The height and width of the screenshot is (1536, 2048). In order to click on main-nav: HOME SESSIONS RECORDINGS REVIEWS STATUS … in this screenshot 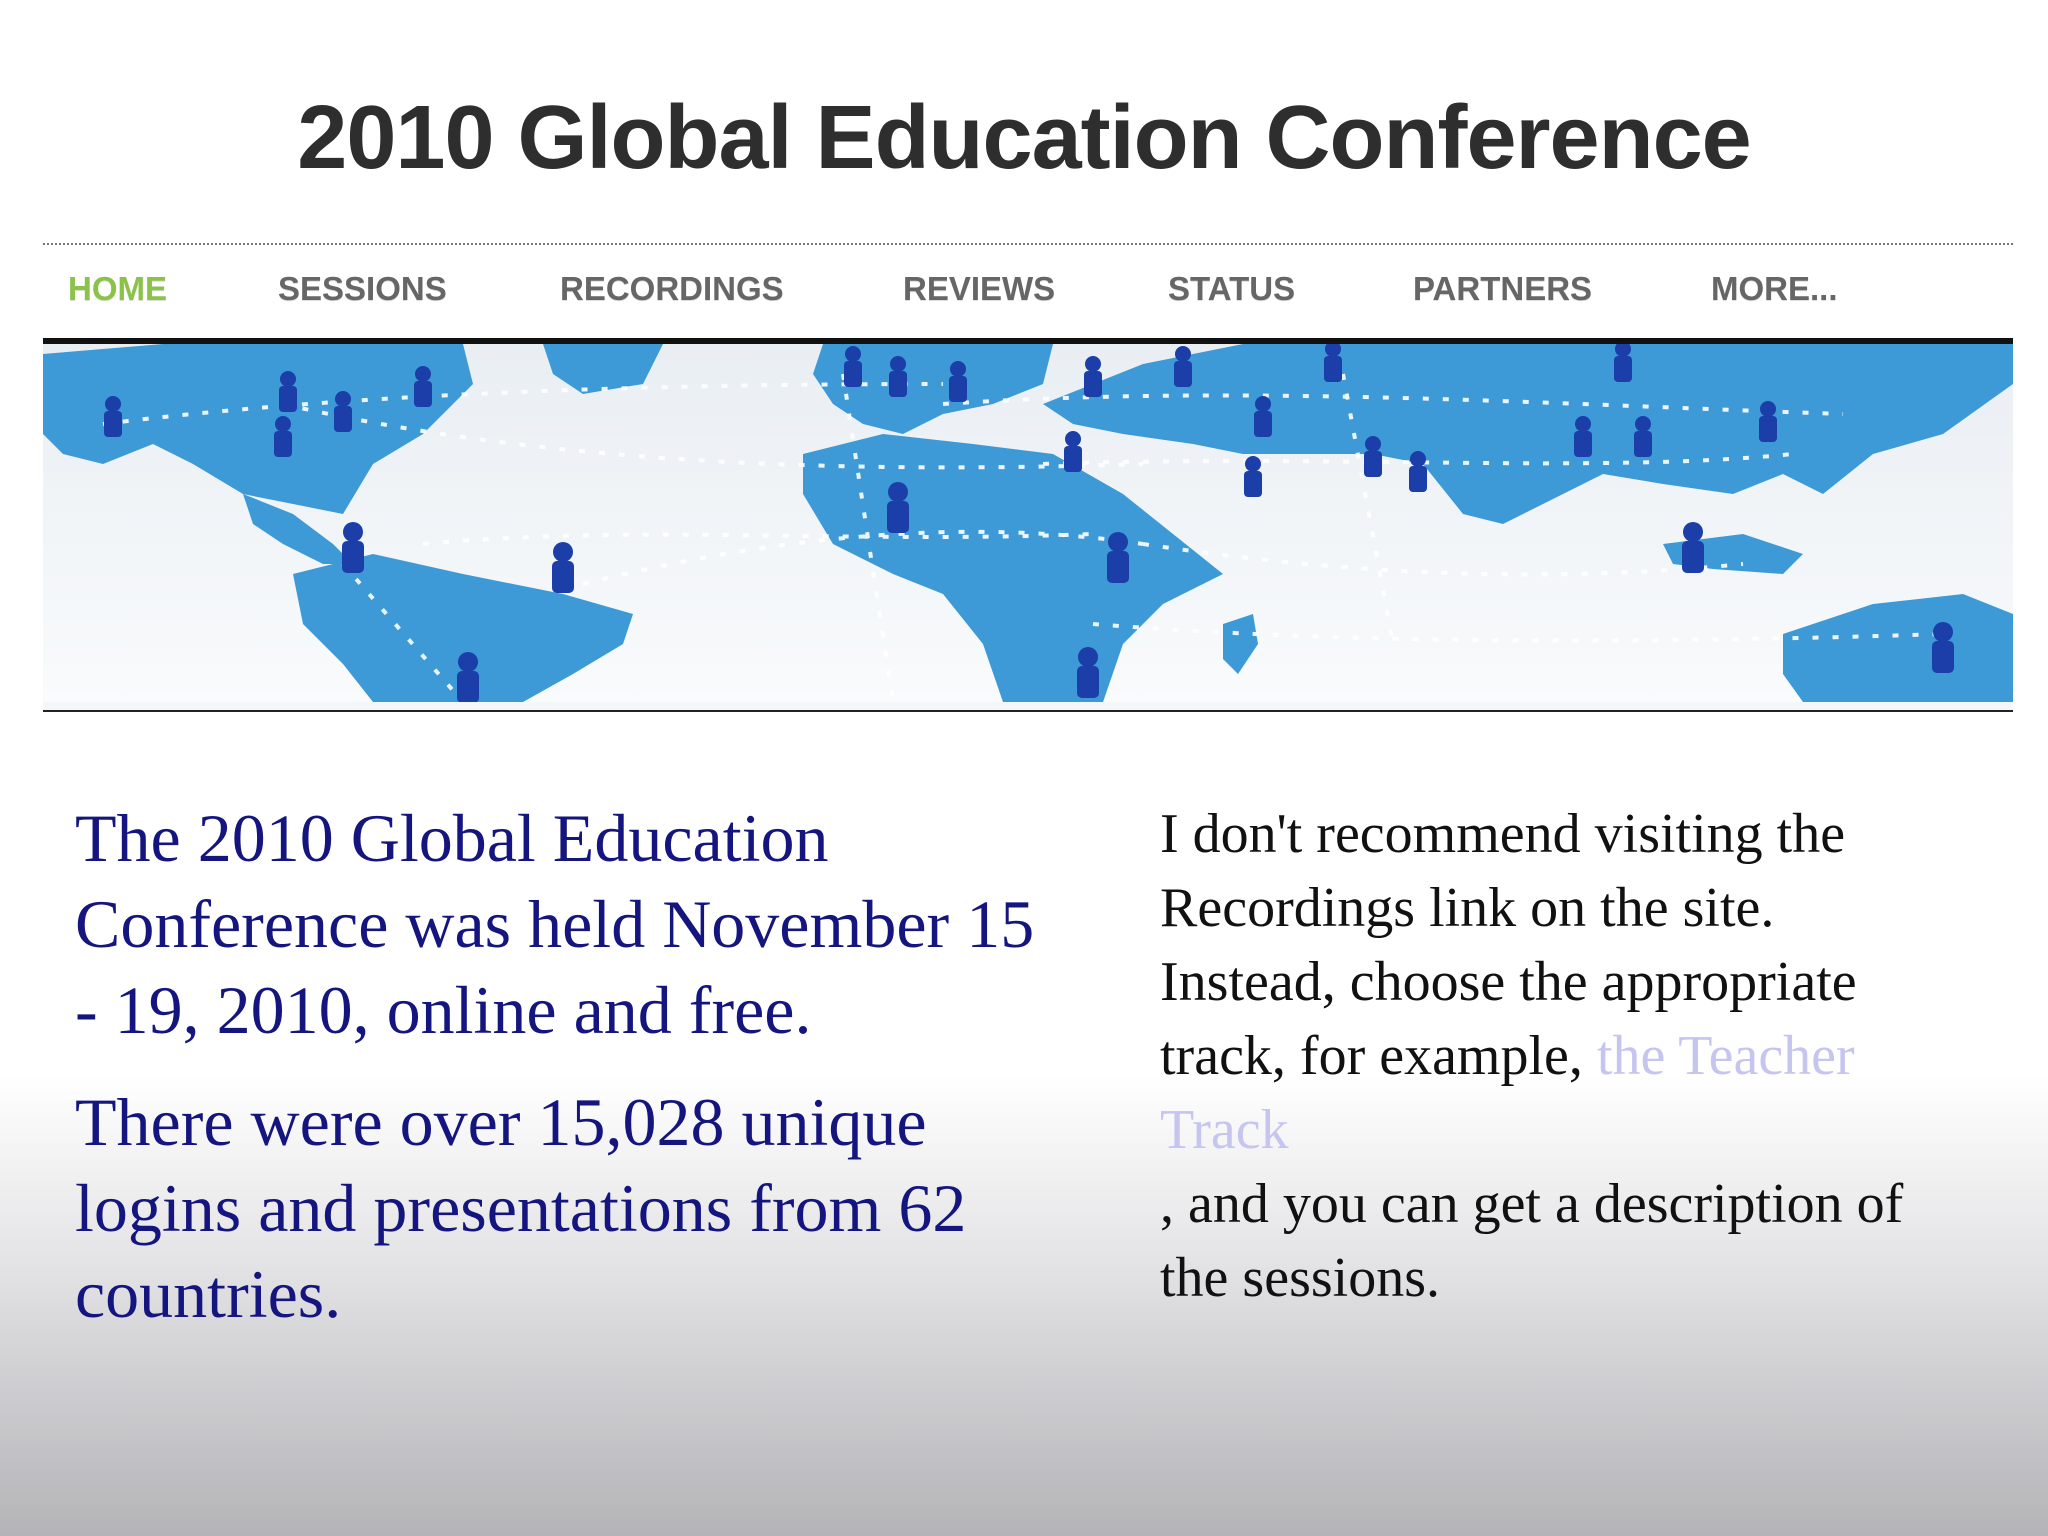, I will do `click(1028, 294)`.